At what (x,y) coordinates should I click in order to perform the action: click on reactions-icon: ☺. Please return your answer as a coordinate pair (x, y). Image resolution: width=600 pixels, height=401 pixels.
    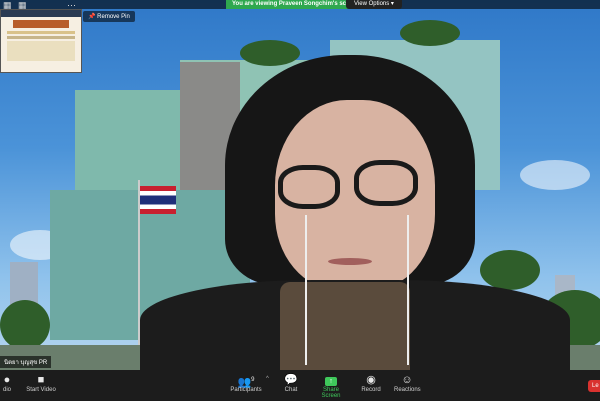
    Looking at the image, I should click on (407, 380).